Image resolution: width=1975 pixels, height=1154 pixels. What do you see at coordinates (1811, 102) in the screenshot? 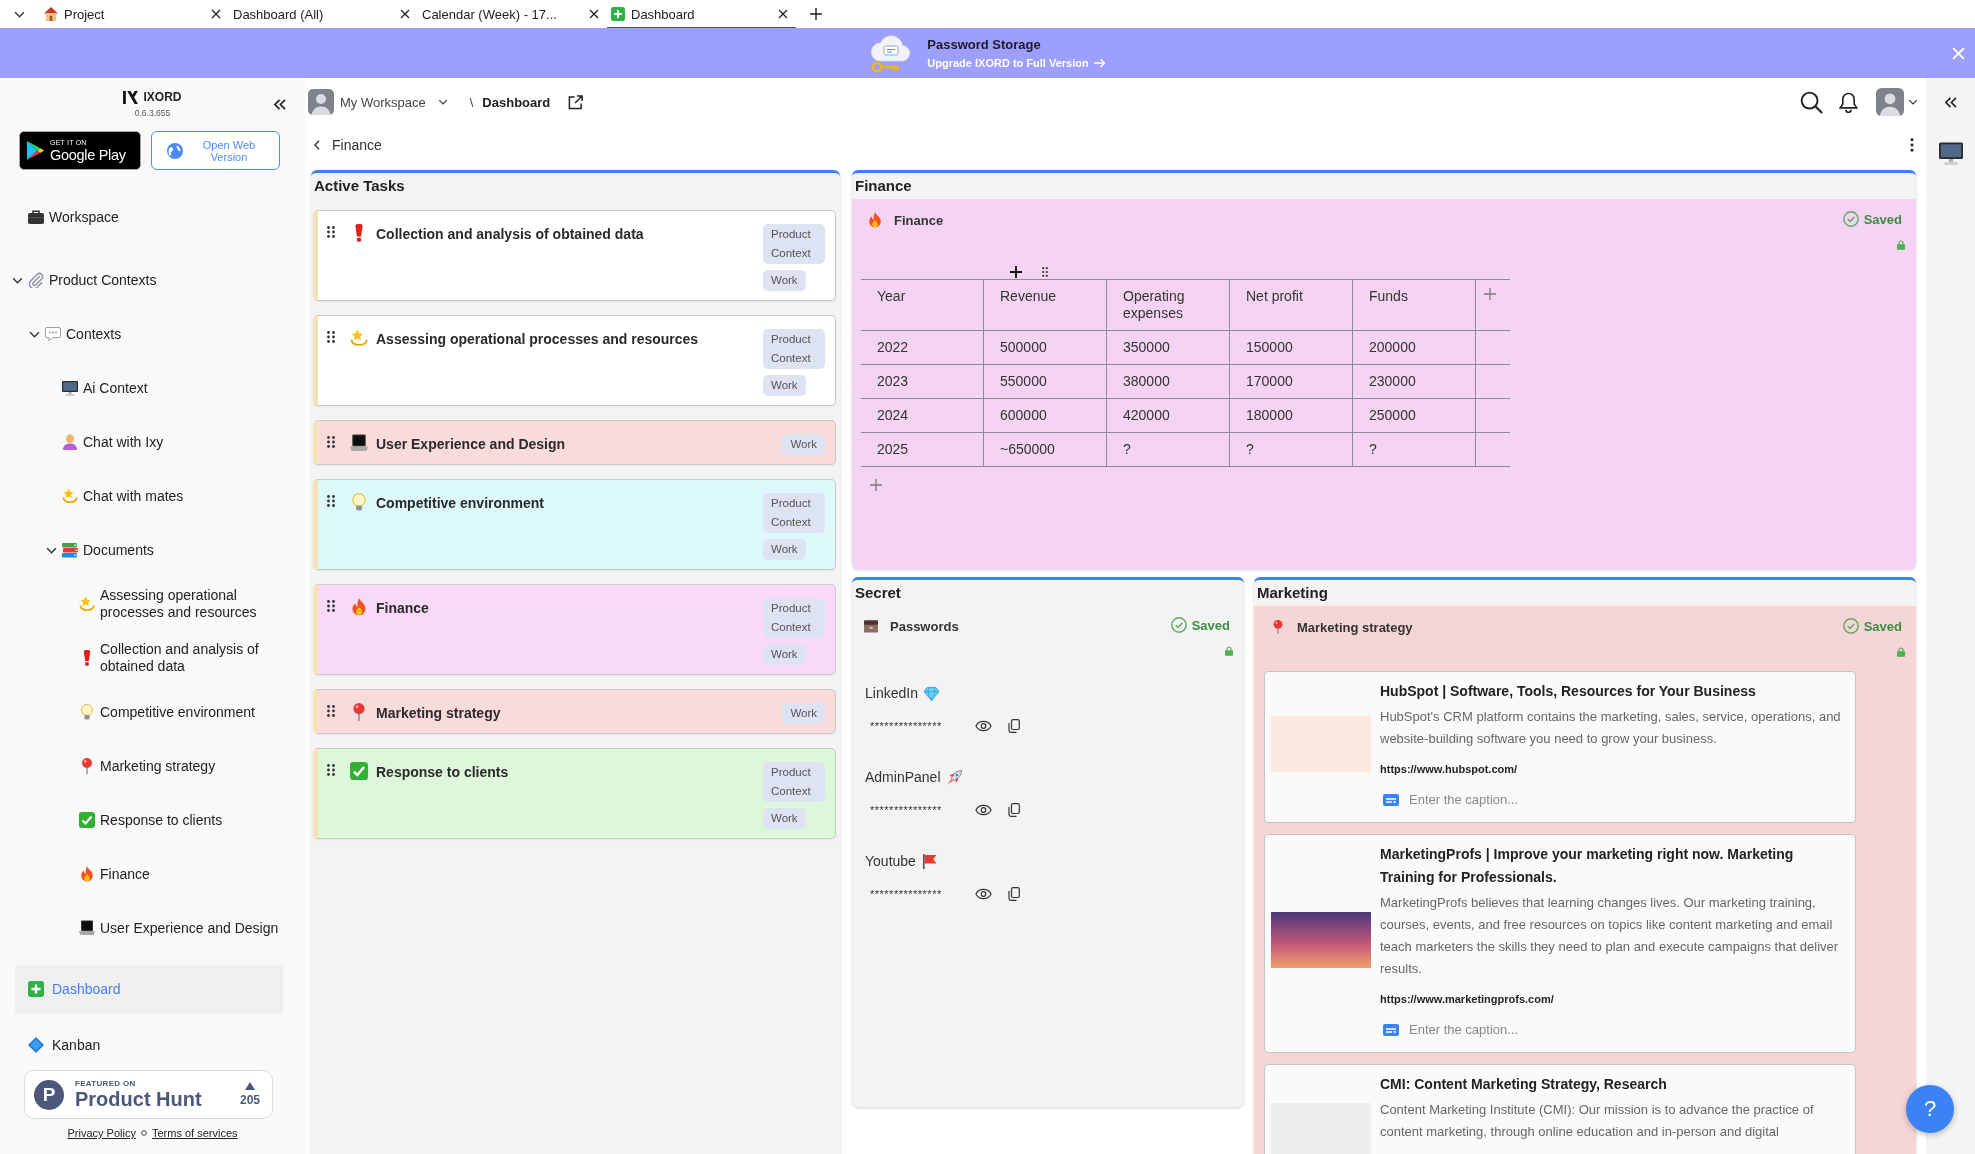
I see `search-icon` at bounding box center [1811, 102].